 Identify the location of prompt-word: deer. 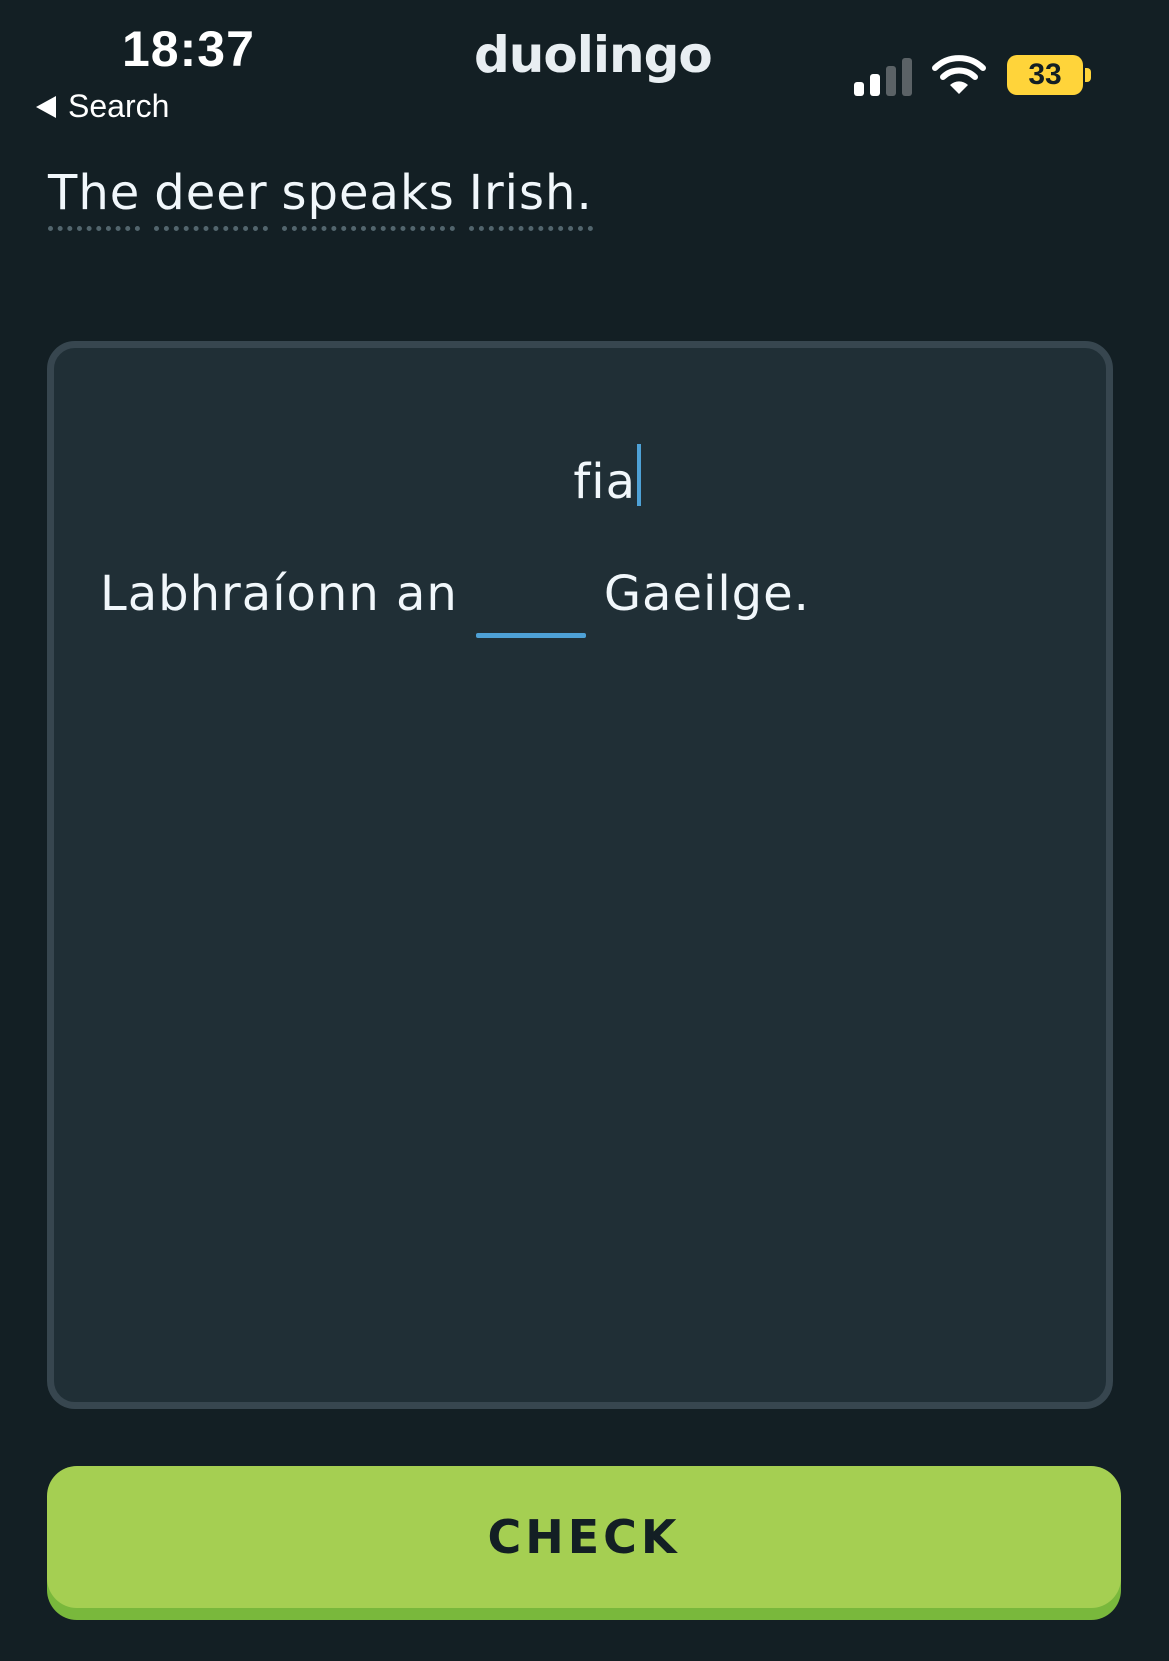
(211, 200).